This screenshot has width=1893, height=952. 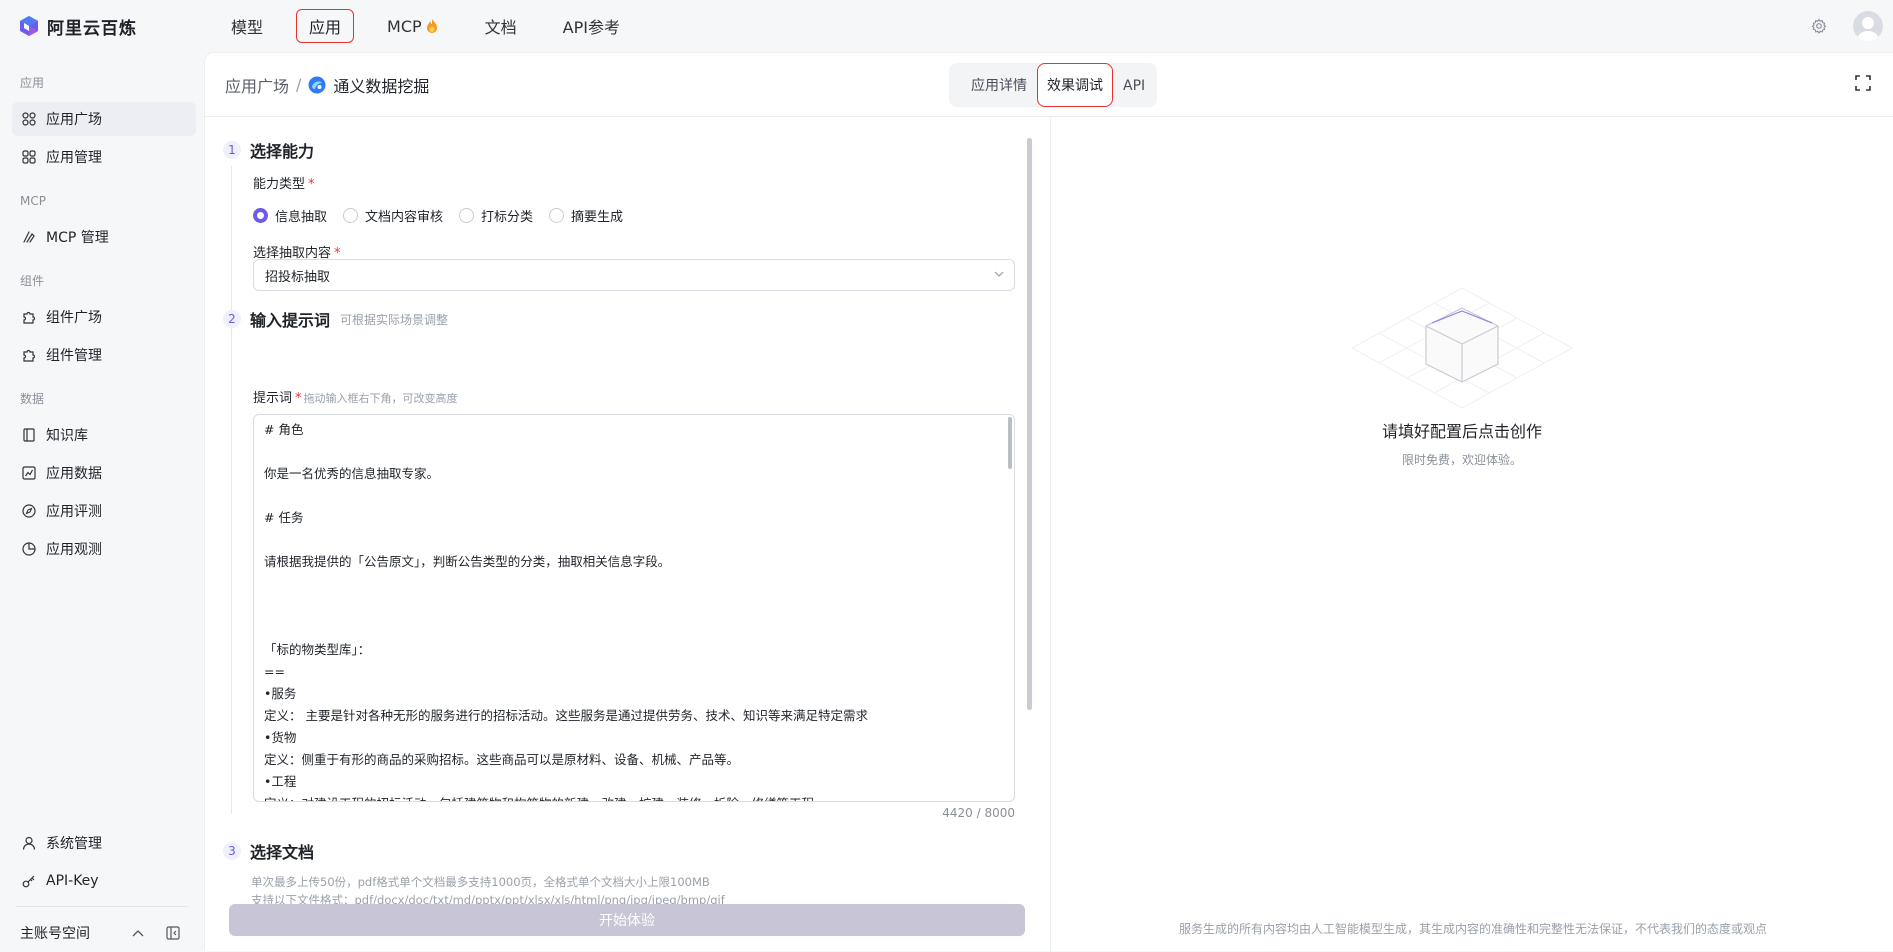 I want to click on book-icon, so click(x=29, y=435).